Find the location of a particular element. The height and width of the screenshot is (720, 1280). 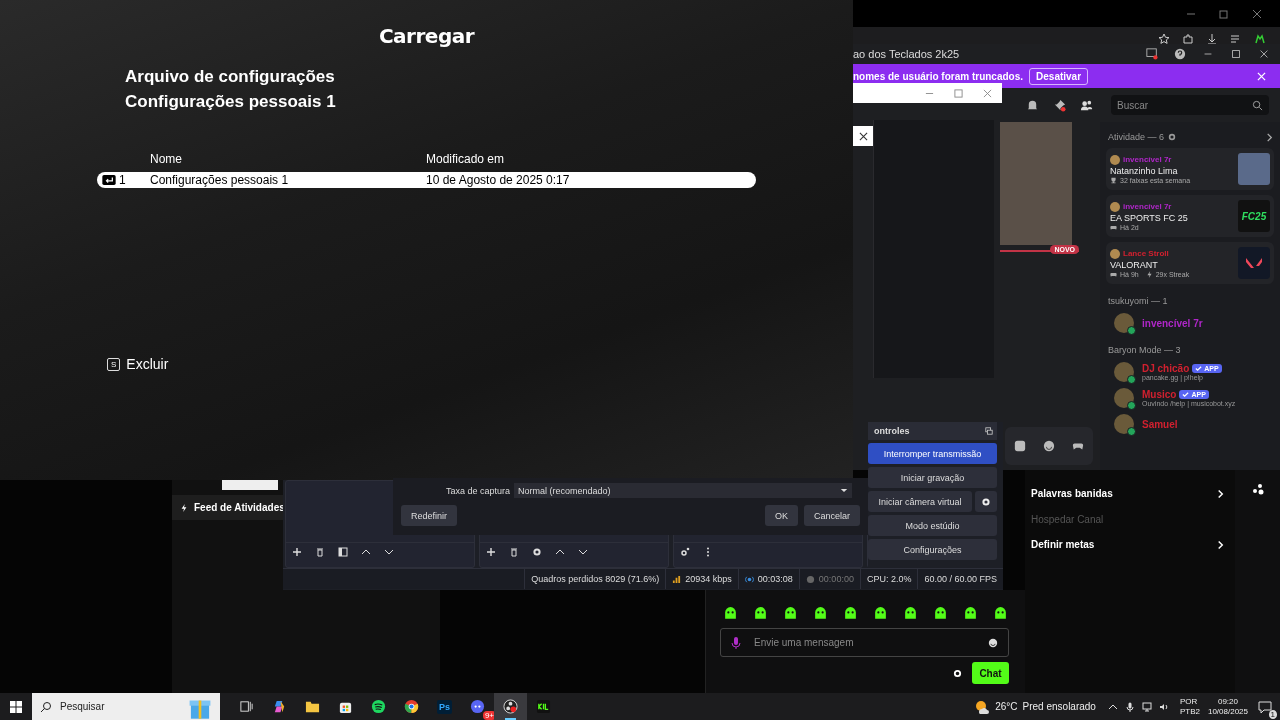

menu-item-label: Definir metas is located at coordinates (1063, 545).